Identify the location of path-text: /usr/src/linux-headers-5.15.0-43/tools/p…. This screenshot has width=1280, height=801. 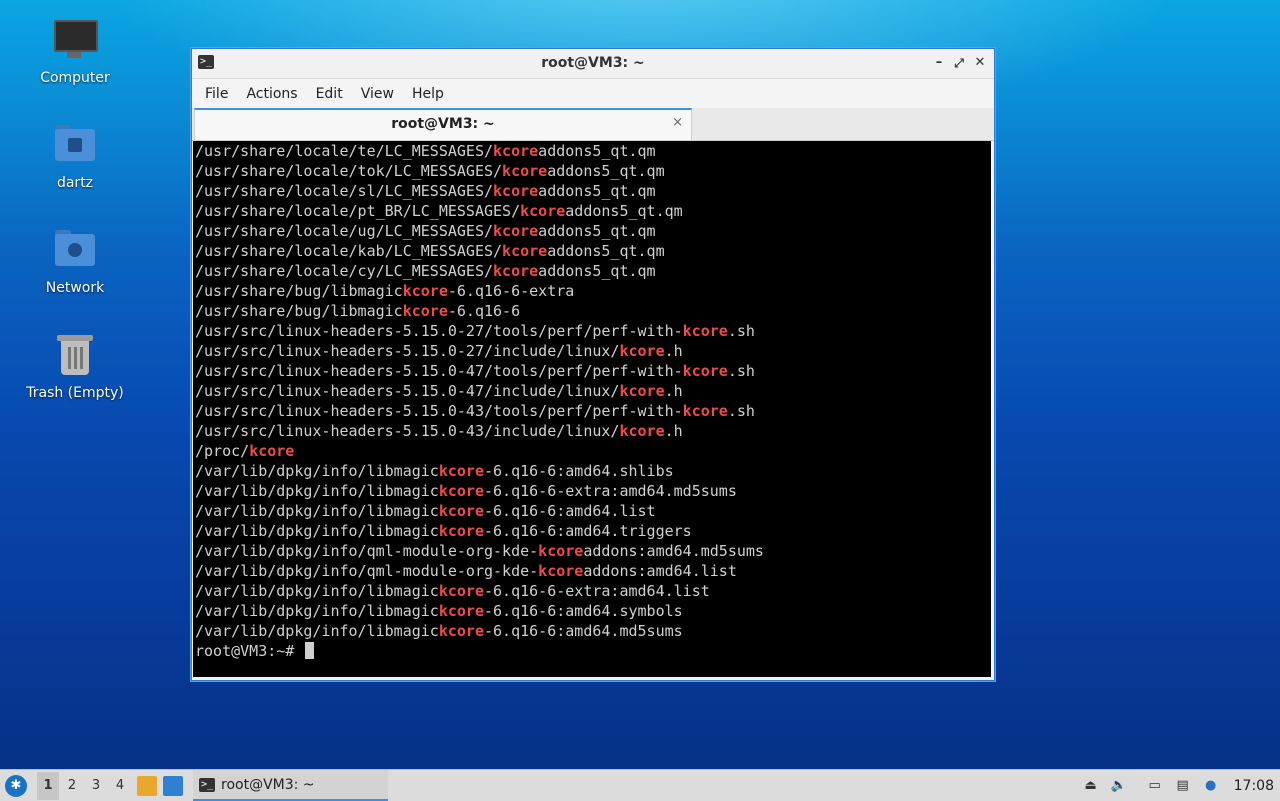
(439, 411).